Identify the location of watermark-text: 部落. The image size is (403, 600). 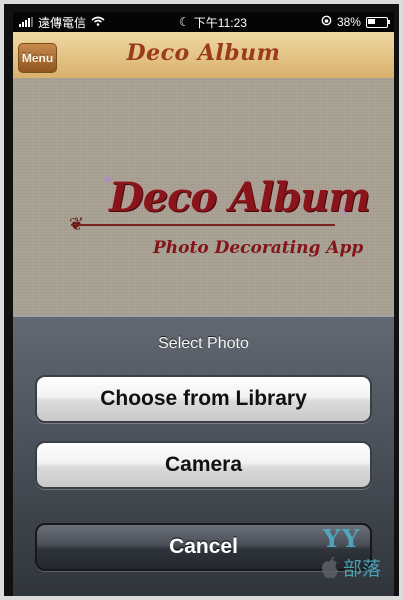
(362, 569).